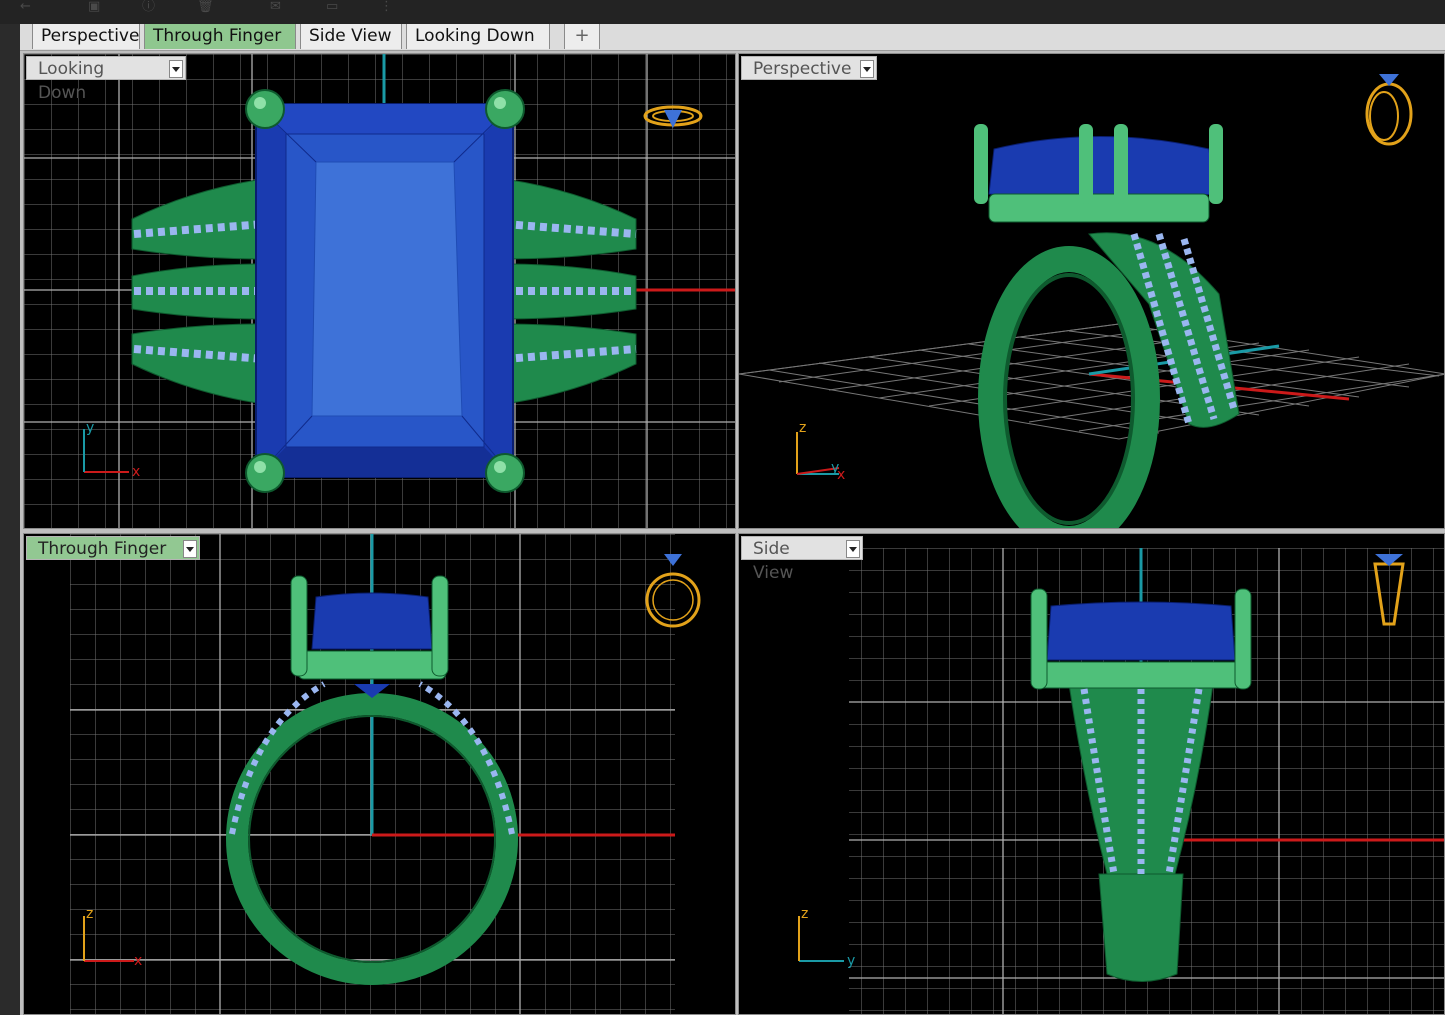  What do you see at coordinates (582, 36) in the screenshot?
I see `add-tab-button: +` at bounding box center [582, 36].